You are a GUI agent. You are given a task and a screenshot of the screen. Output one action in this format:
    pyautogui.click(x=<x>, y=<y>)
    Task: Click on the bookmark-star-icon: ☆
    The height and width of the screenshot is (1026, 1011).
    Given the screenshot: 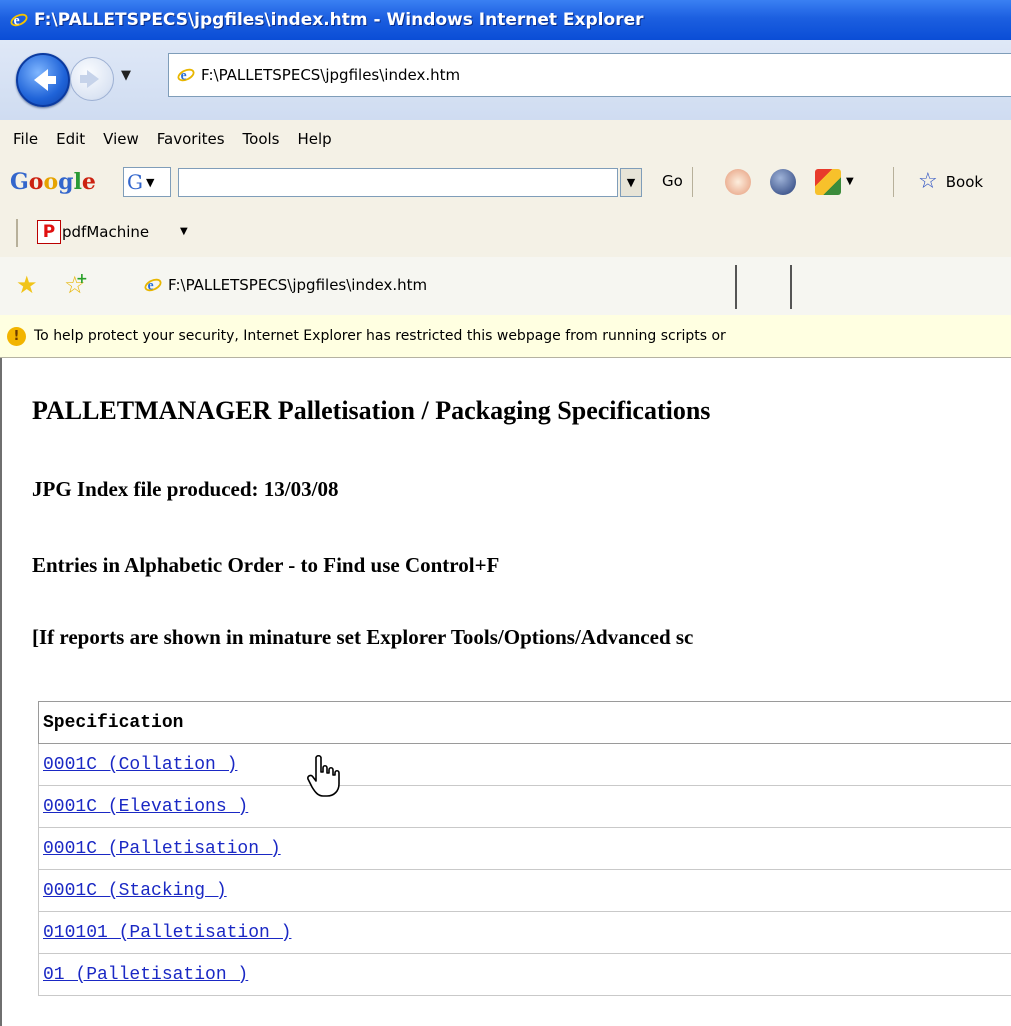 What is the action you would take?
    pyautogui.click(x=928, y=181)
    